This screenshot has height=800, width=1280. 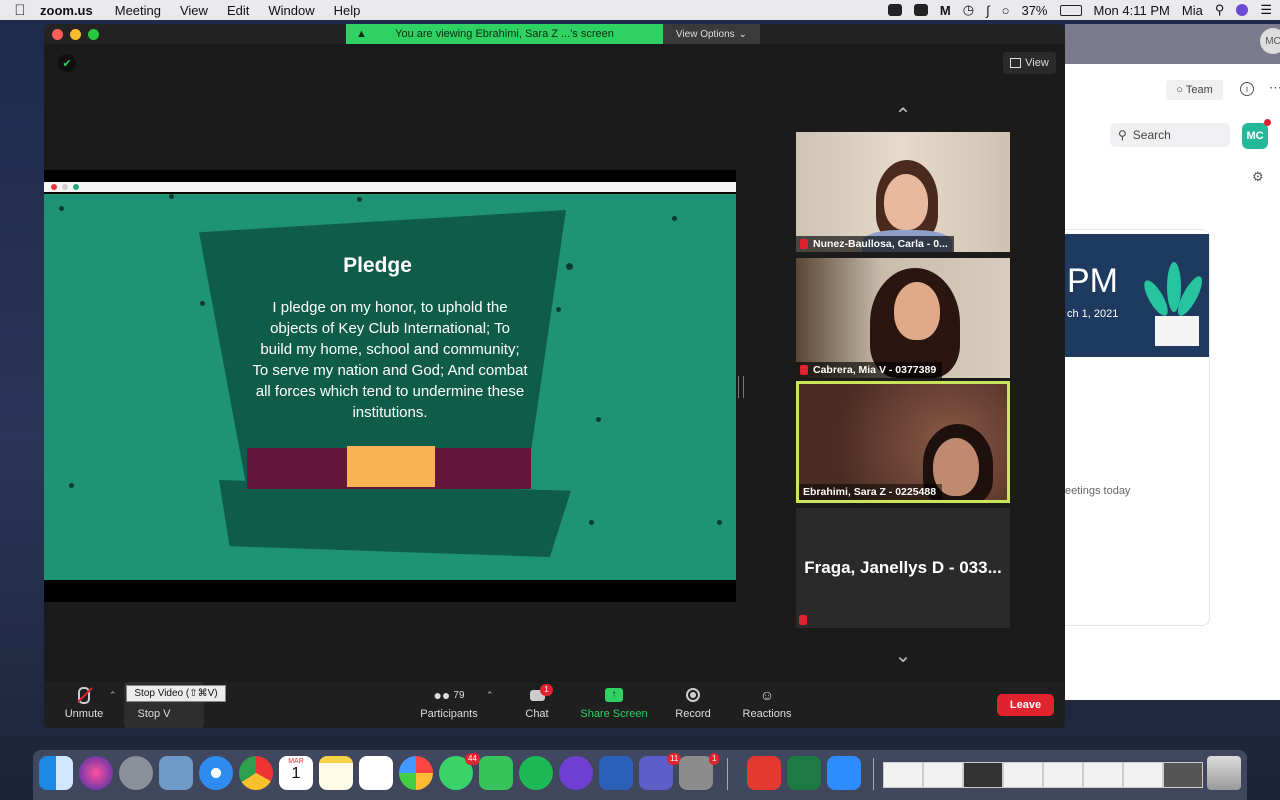 What do you see at coordinates (1266, 10) in the screenshot?
I see `notification-center-icon: ☰` at bounding box center [1266, 10].